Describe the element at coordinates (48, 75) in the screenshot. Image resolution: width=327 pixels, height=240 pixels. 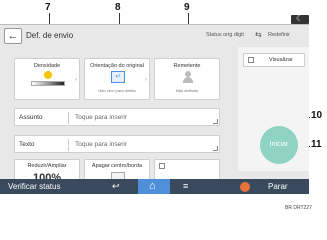
I see `density-bulb-icon` at that location.